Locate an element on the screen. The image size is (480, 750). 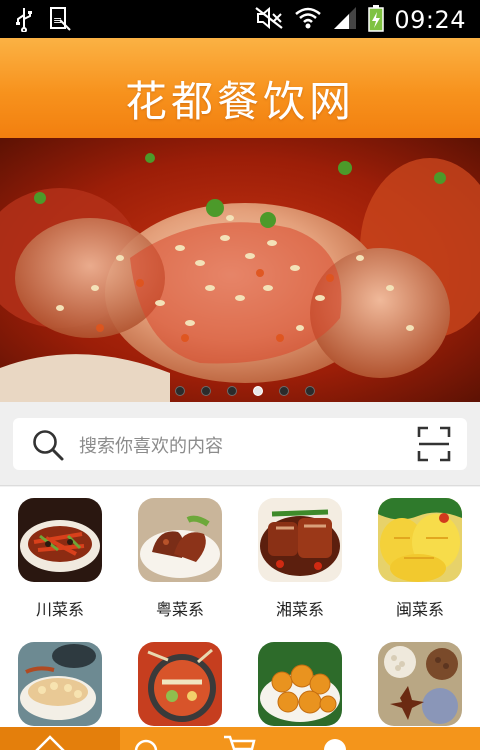
search-section: 搜索你喜欢的内容 is located at coordinates (240, 444).